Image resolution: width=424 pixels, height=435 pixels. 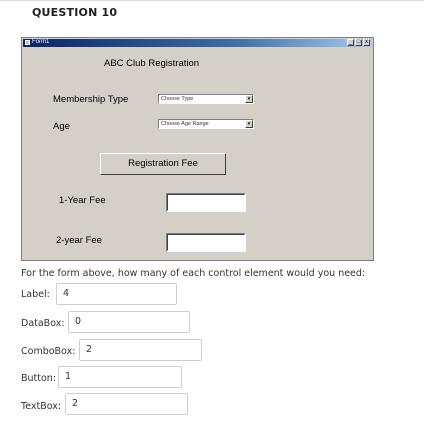 I want to click on app-icon, so click(x=27, y=42).